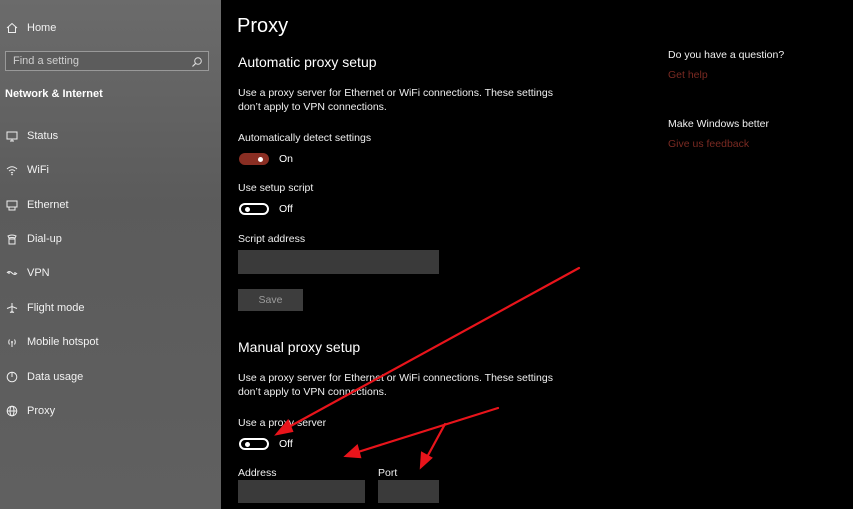 Image resolution: width=853 pixels, height=509 pixels. I want to click on home-icon, so click(12, 28).